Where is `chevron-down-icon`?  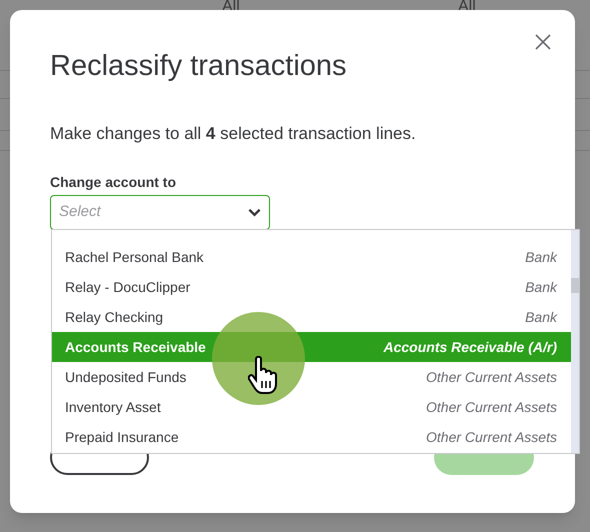 chevron-down-icon is located at coordinates (254, 212).